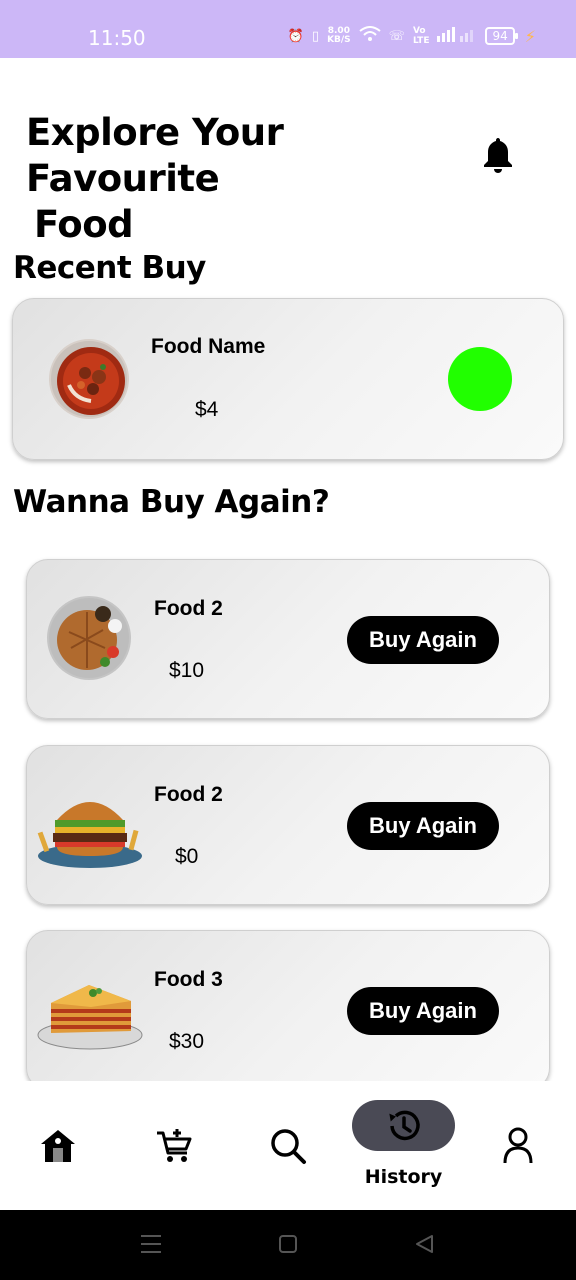 This screenshot has height=1280, width=576. I want to click on food-price: $30, so click(187, 1041).